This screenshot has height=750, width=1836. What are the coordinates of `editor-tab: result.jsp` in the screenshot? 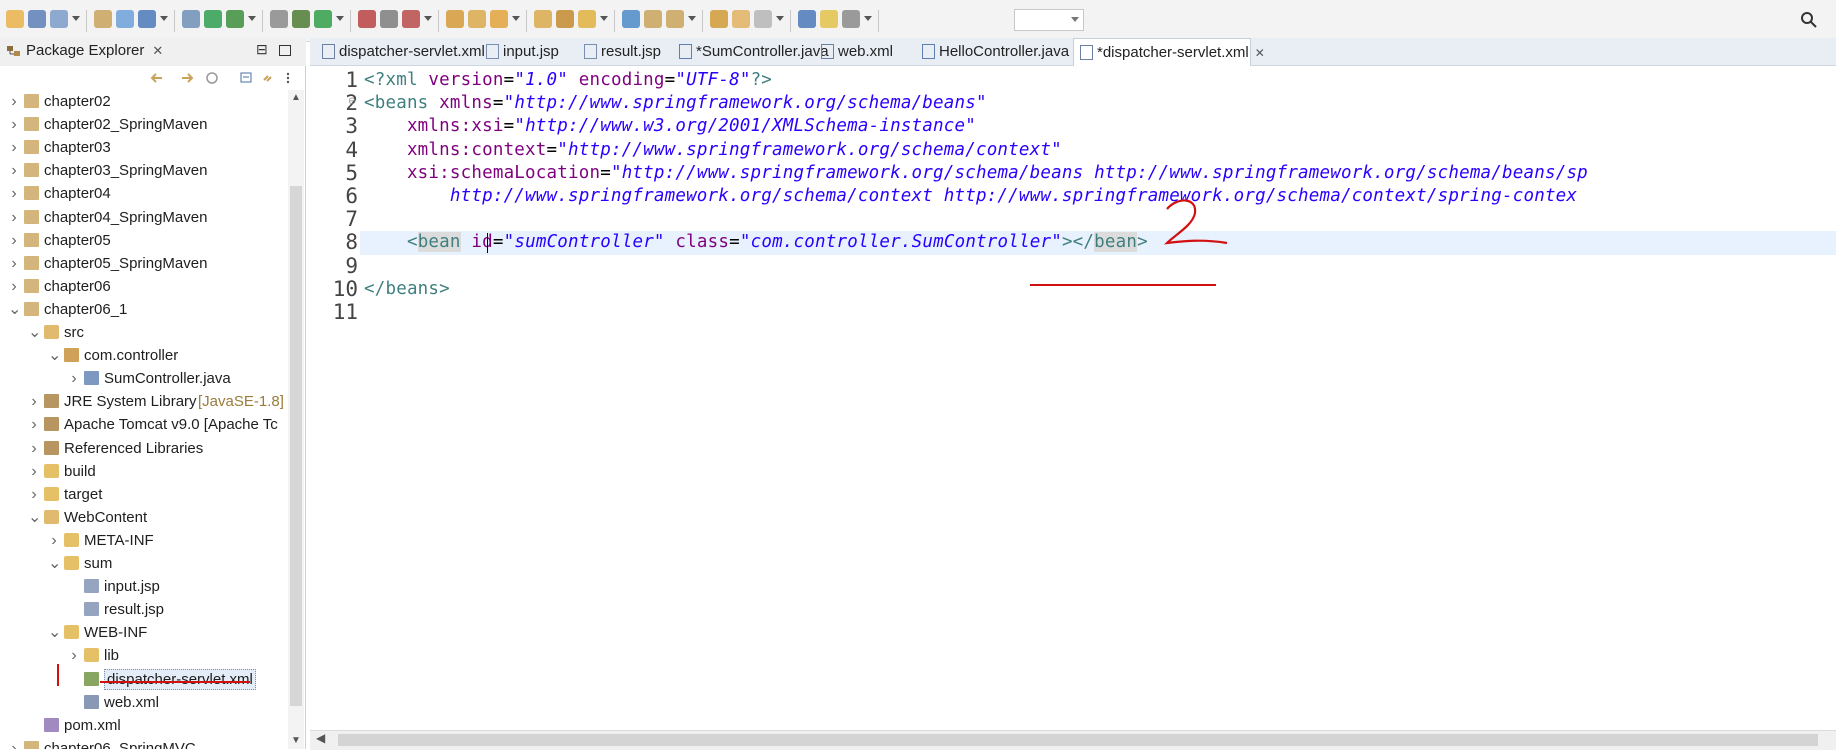 It's located at (624, 52).